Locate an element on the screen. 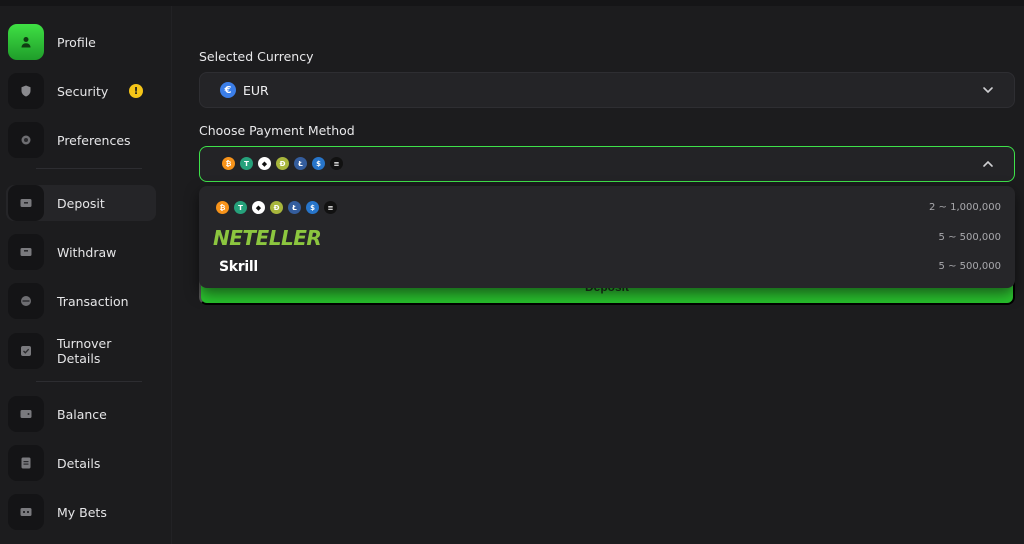 The image size is (1024, 544). sidebar-item-label: Withdraw is located at coordinates (87, 252).